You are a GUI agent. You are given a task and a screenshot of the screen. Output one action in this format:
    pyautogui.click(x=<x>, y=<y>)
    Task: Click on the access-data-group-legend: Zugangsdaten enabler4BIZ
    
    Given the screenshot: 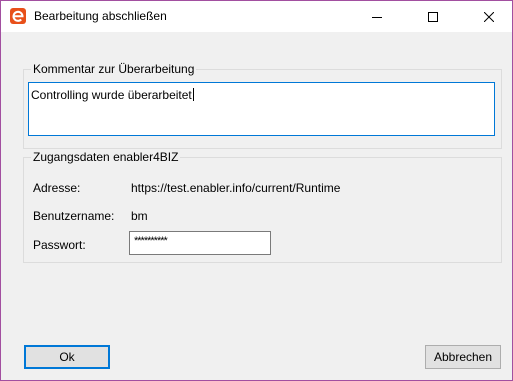 What is the action you would take?
    pyautogui.click(x=106, y=157)
    